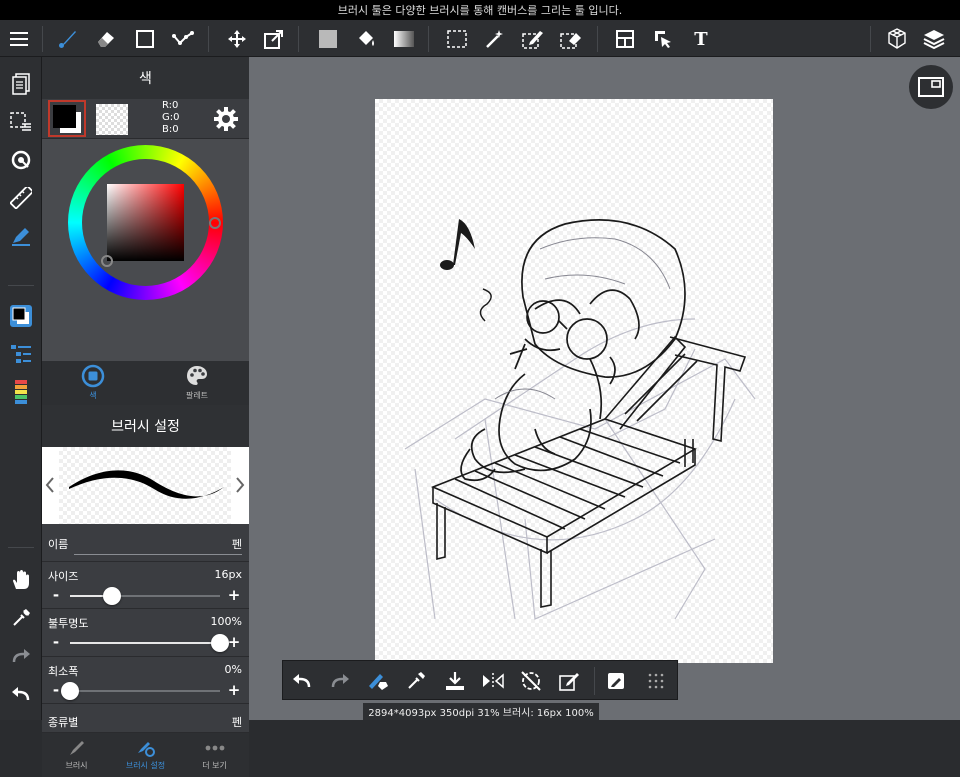  I want to click on window-icon, so click(931, 87).